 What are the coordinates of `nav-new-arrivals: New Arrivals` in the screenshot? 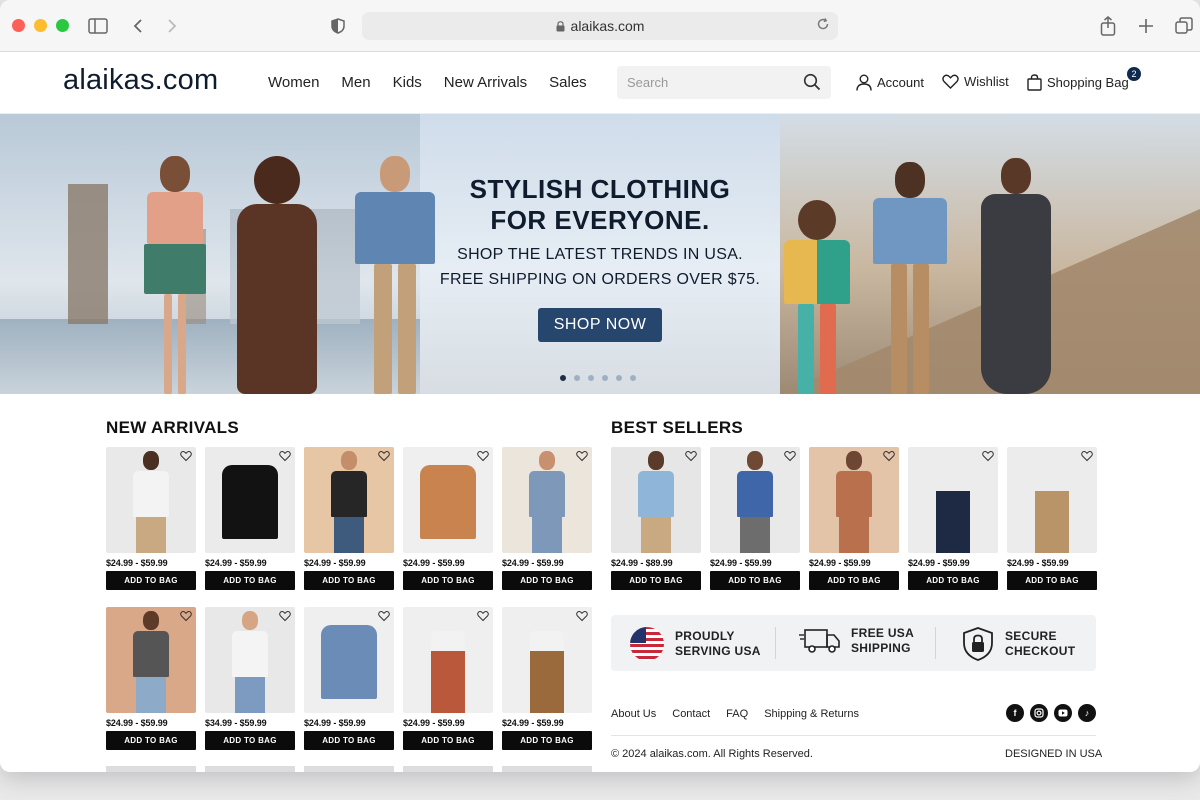 It's located at (485, 82).